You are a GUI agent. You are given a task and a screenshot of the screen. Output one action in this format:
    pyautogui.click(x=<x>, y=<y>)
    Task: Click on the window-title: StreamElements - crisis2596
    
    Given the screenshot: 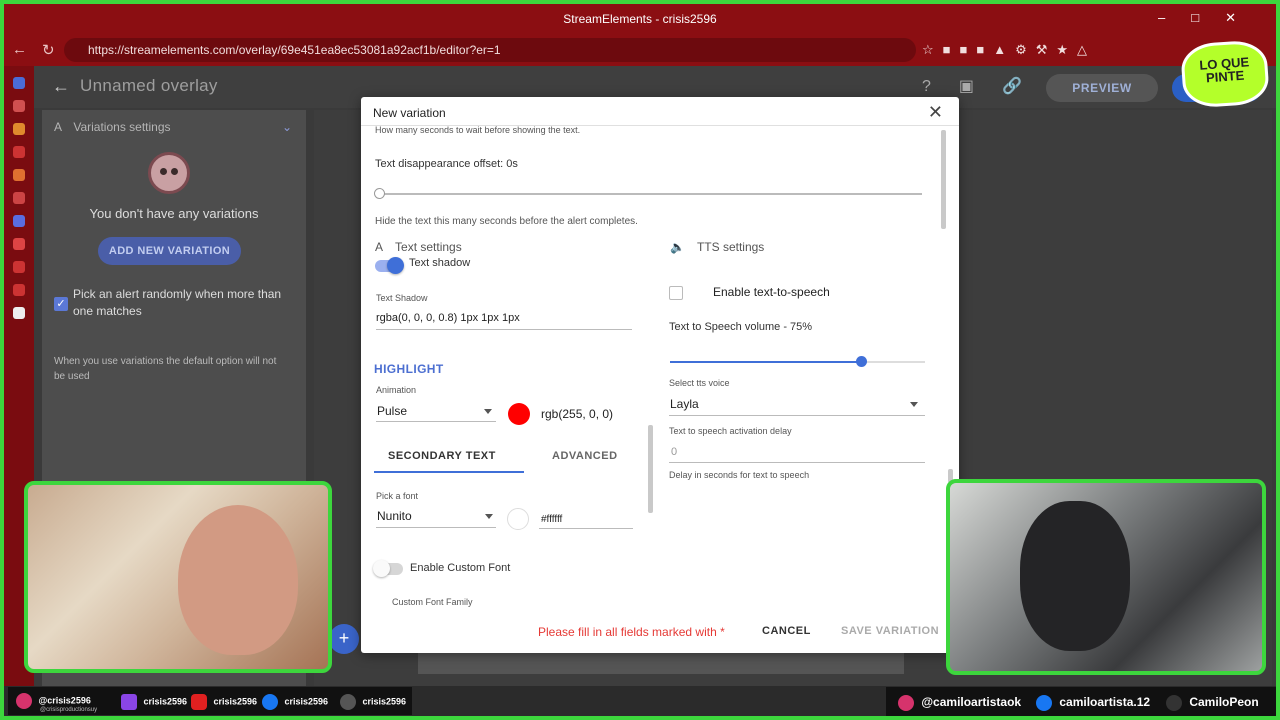 What is the action you would take?
    pyautogui.click(x=640, y=19)
    